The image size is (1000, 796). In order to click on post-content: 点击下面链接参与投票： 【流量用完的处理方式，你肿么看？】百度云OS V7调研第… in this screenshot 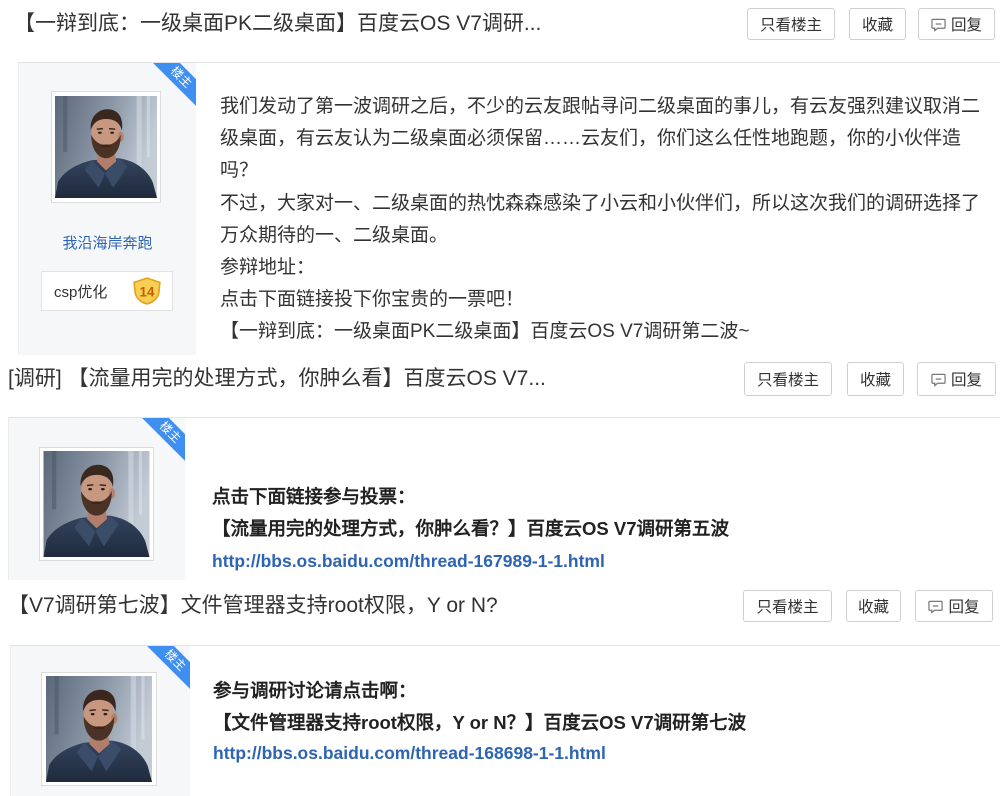, I will do `click(470, 529)`.